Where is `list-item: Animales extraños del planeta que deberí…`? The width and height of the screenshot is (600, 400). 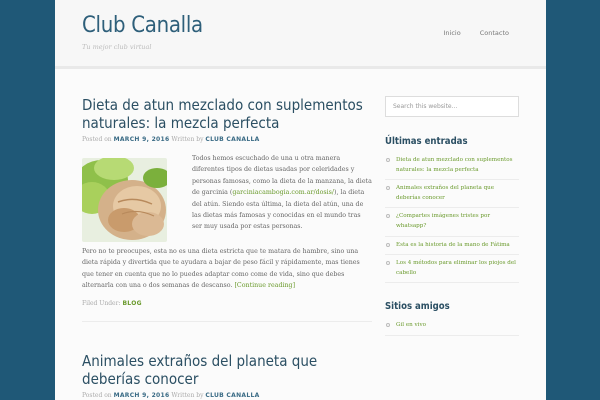 list-item: Animales extraños del planeta que deberí… is located at coordinates (452, 194).